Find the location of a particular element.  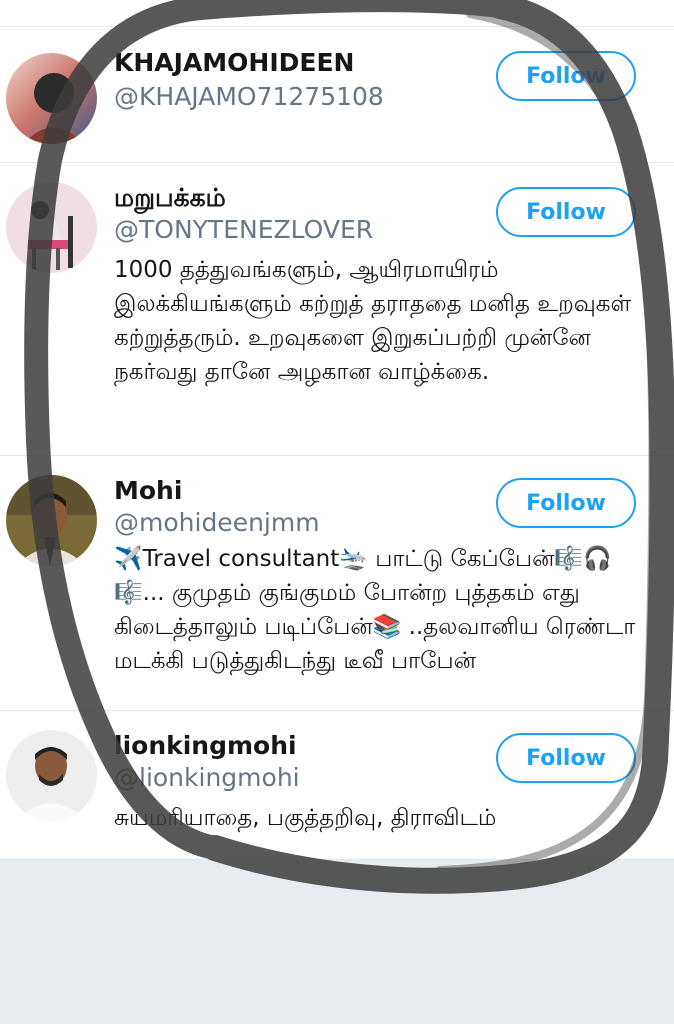

user-bio: சுயமரியாதை, பகுத்தறிவு, திராவிடம் is located at coordinates (305, 818).